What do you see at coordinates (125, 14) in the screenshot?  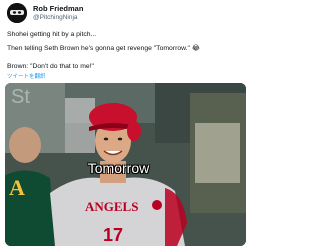 I see `tweet-header: Rob Friedman @PitchingNinja` at bounding box center [125, 14].